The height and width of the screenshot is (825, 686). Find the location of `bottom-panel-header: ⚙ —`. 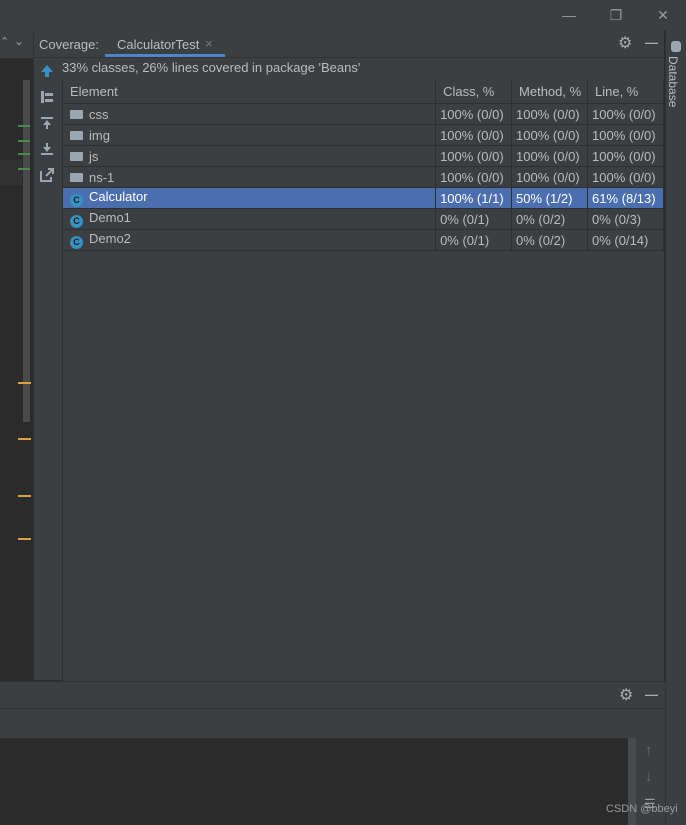

bottom-panel-header: ⚙ — is located at coordinates (332, 695).